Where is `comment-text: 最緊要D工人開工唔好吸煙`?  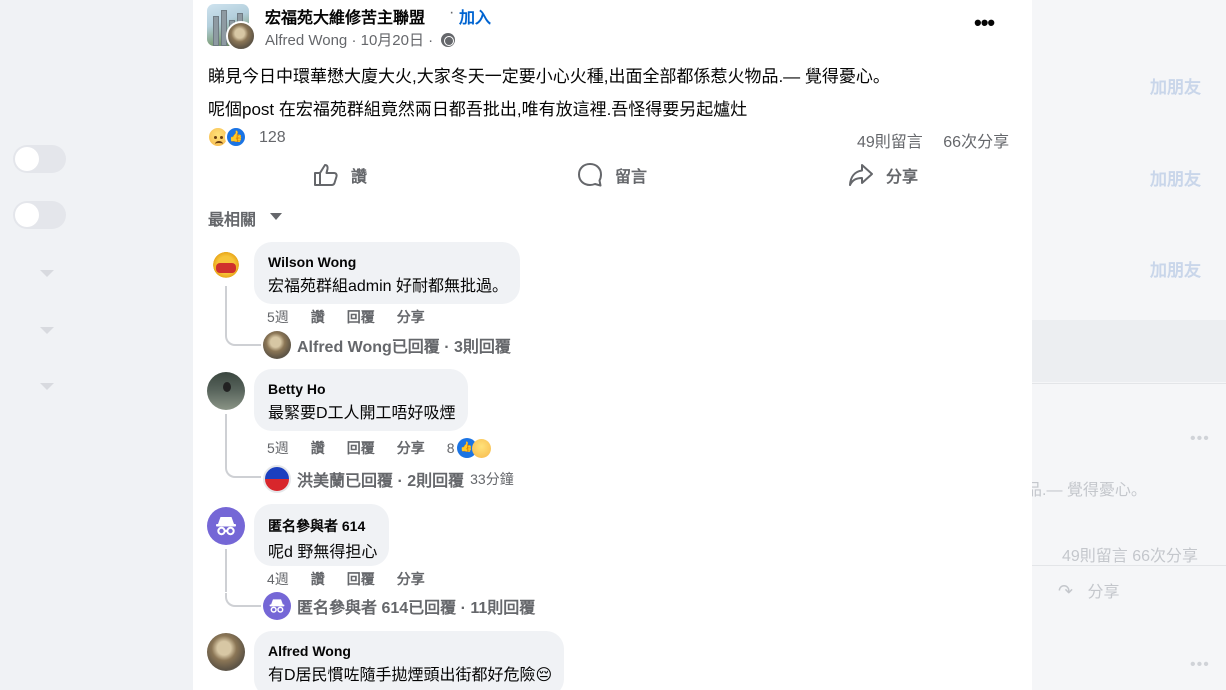
comment-text: 最緊要D工人開工唔好吸煙 is located at coordinates (362, 413).